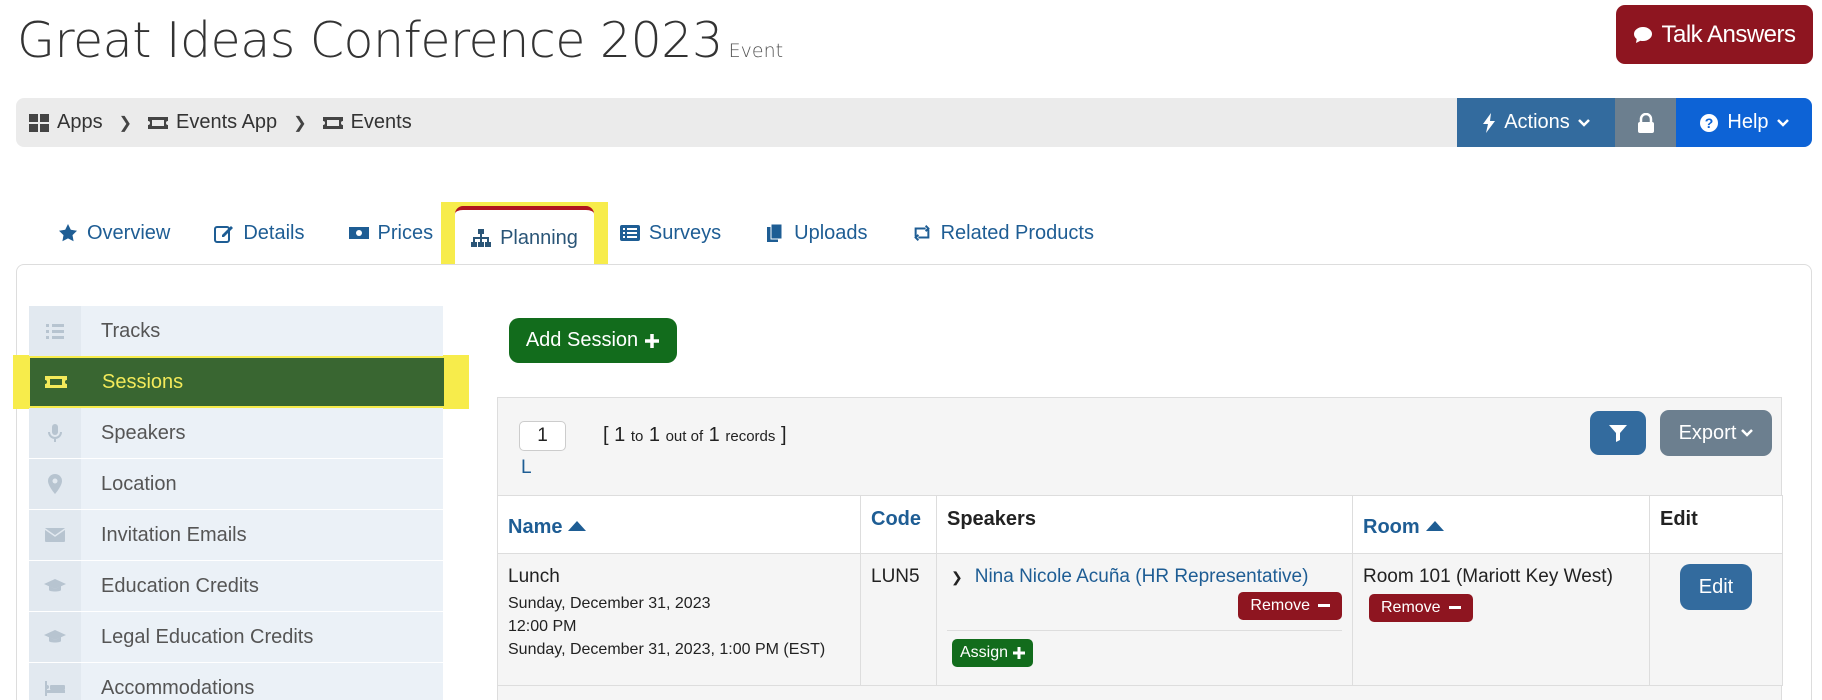 The image size is (1822, 700). Describe the element at coordinates (1411, 607) in the screenshot. I see `remove-label: Remove` at that location.